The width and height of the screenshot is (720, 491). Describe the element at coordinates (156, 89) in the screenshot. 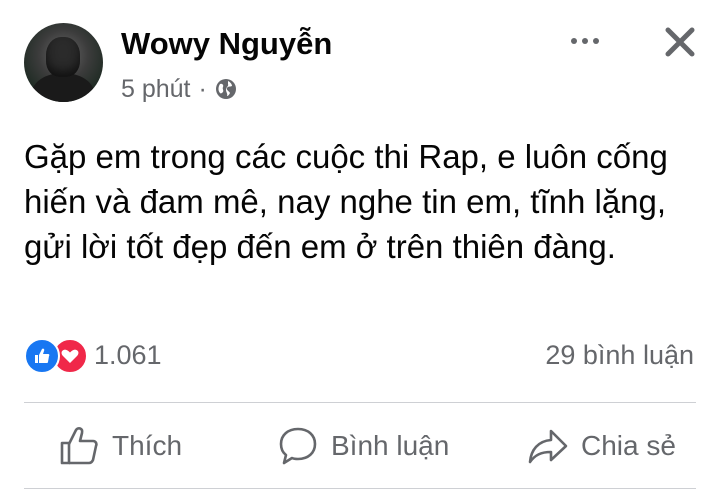

I see `post-time: 5 phút` at that location.